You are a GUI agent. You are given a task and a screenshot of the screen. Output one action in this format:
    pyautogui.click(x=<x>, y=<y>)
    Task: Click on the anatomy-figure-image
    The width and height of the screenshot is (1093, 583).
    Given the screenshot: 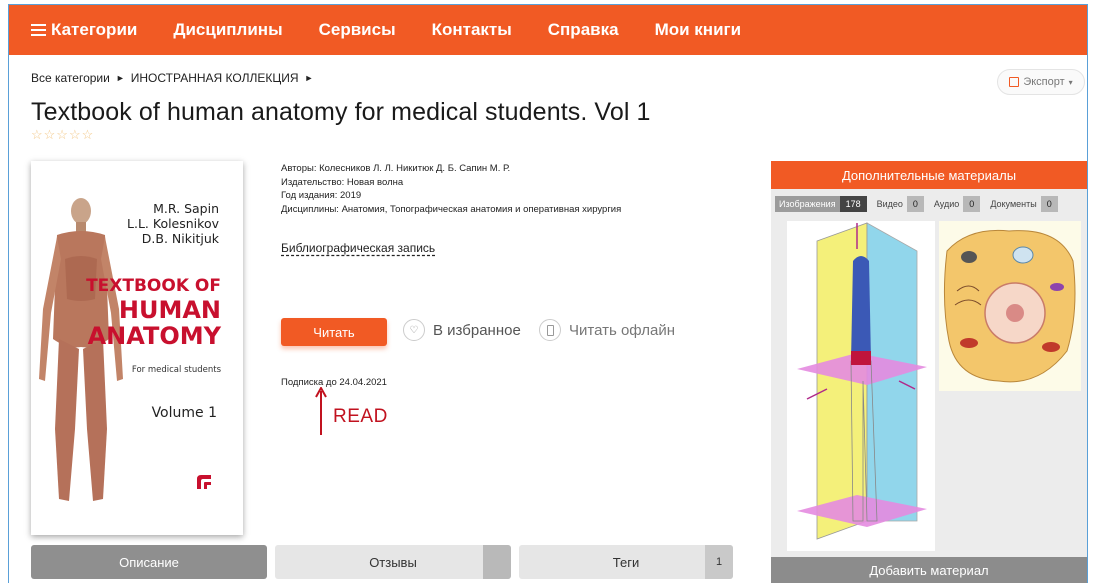 What is the action you would take?
    pyautogui.click(x=81, y=349)
    